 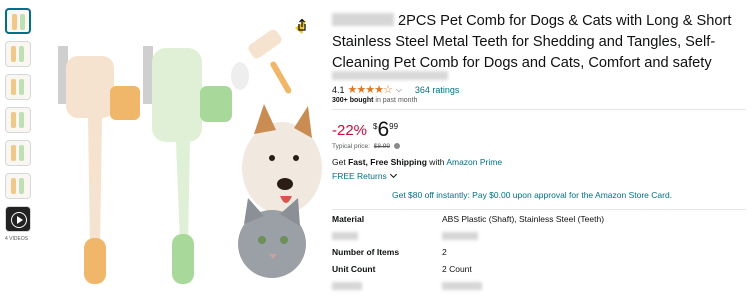 I want to click on thumbnail-video, so click(x=18, y=219).